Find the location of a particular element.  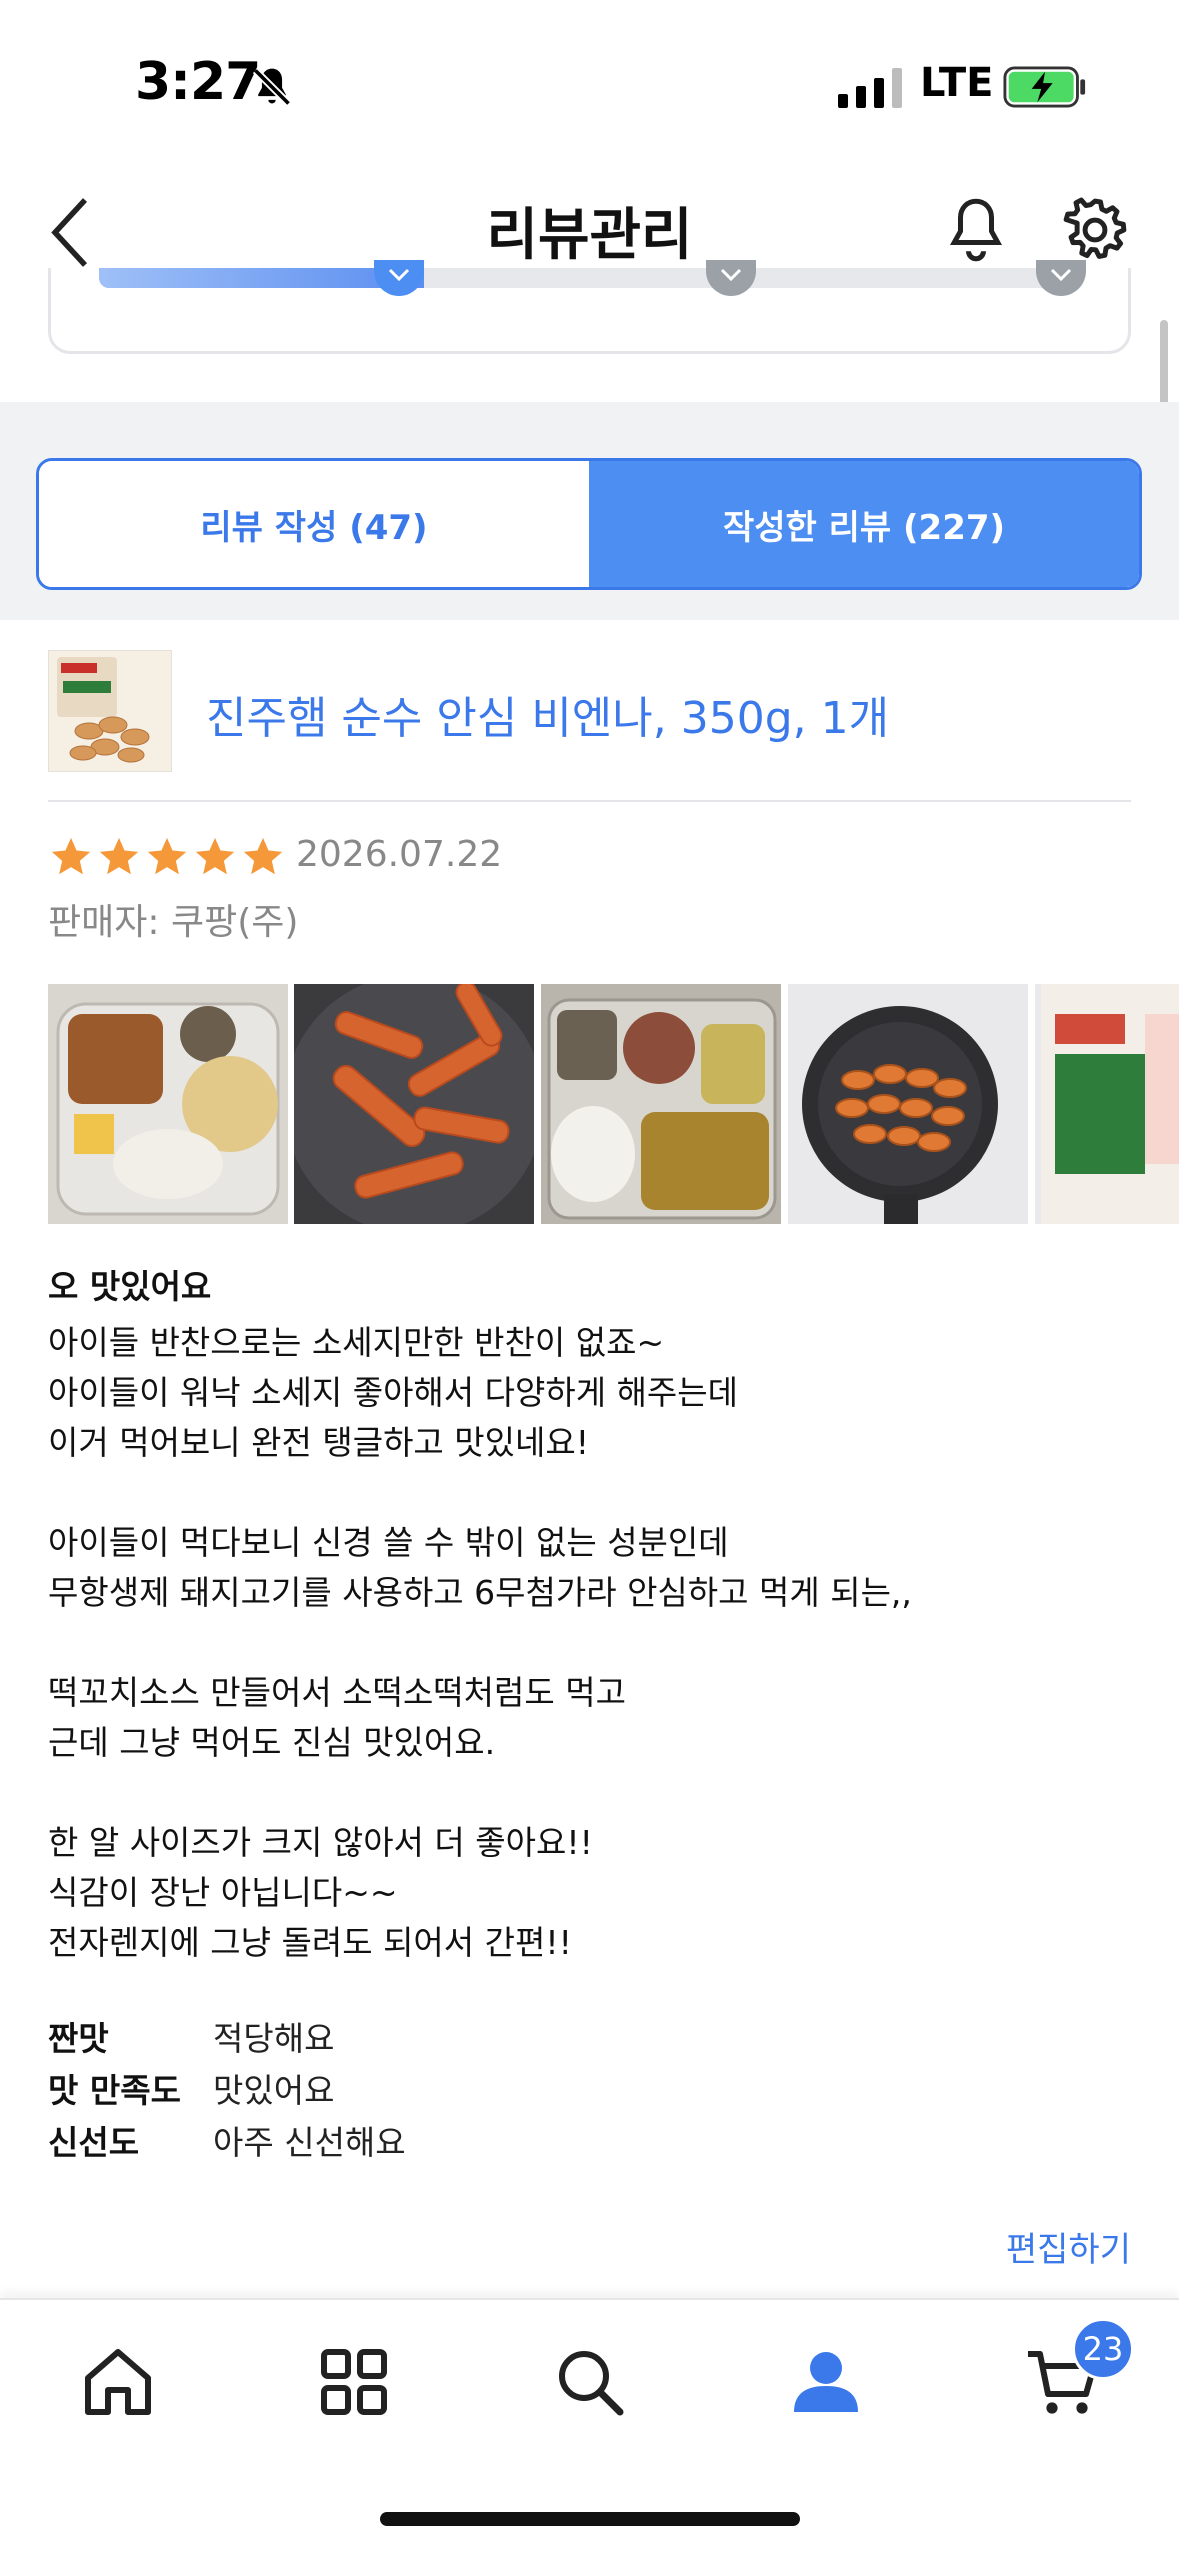

review-photos is located at coordinates (613, 1104).